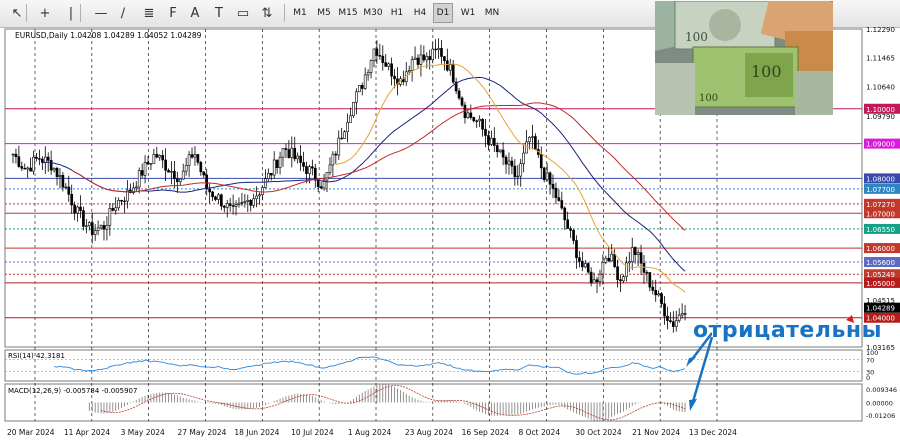  I want to click on x-axis-label: 30 Oct 2024, so click(598, 432).